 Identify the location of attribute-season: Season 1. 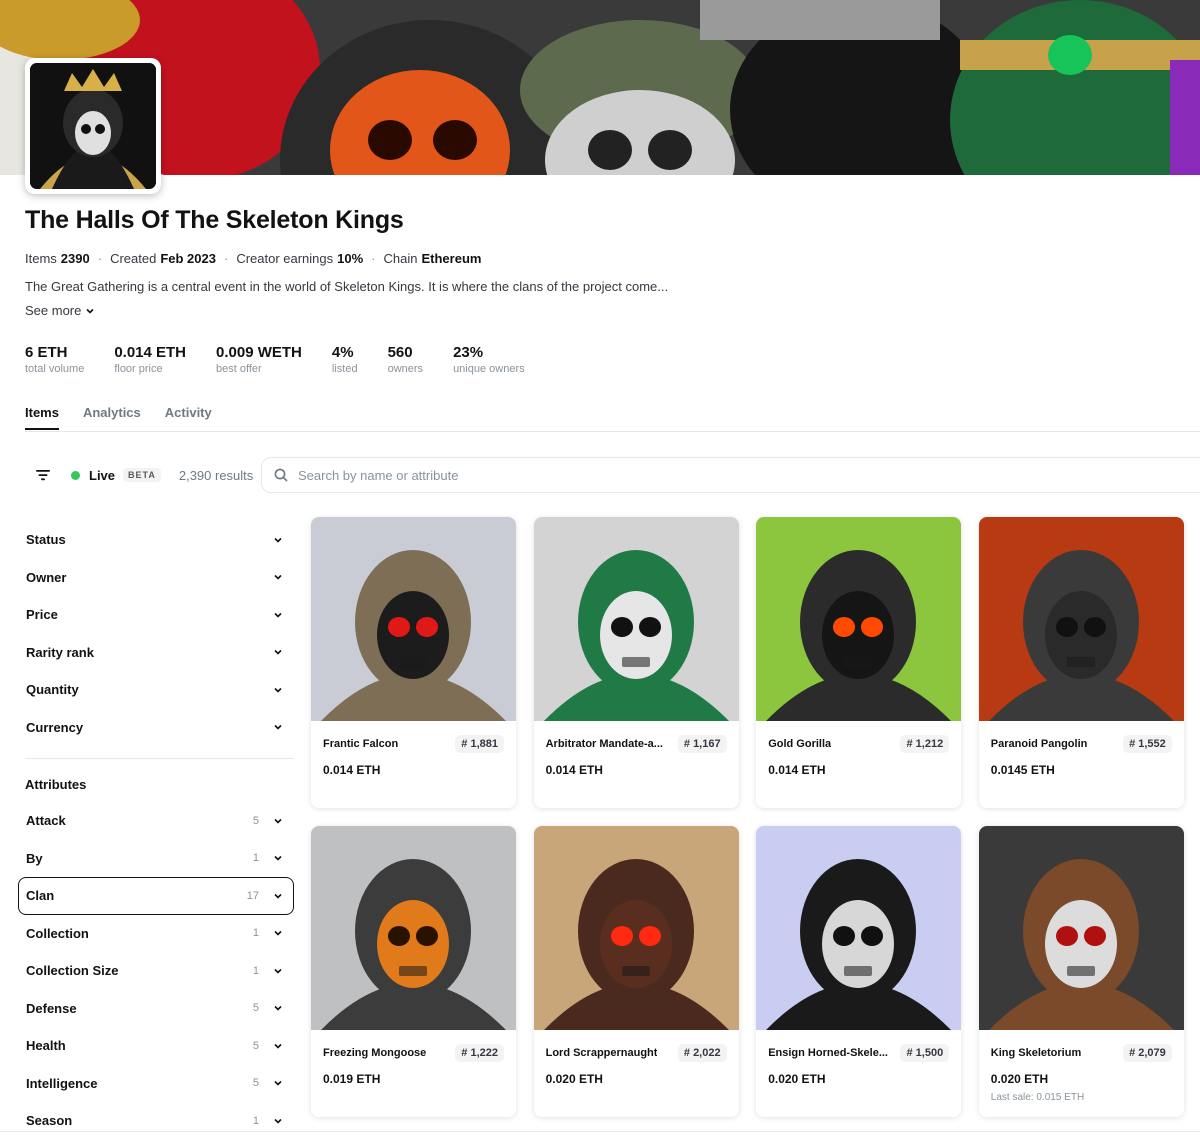
(156, 1121).